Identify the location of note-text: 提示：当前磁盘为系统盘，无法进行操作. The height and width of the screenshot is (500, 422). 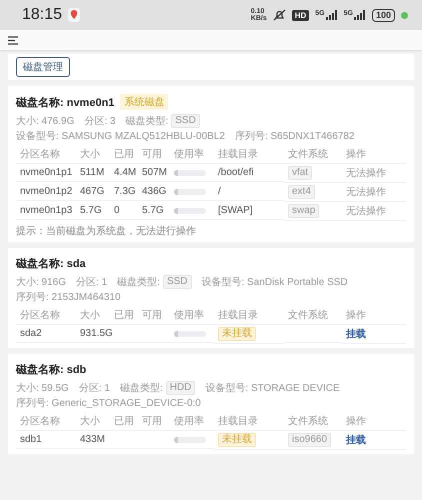
(106, 231).